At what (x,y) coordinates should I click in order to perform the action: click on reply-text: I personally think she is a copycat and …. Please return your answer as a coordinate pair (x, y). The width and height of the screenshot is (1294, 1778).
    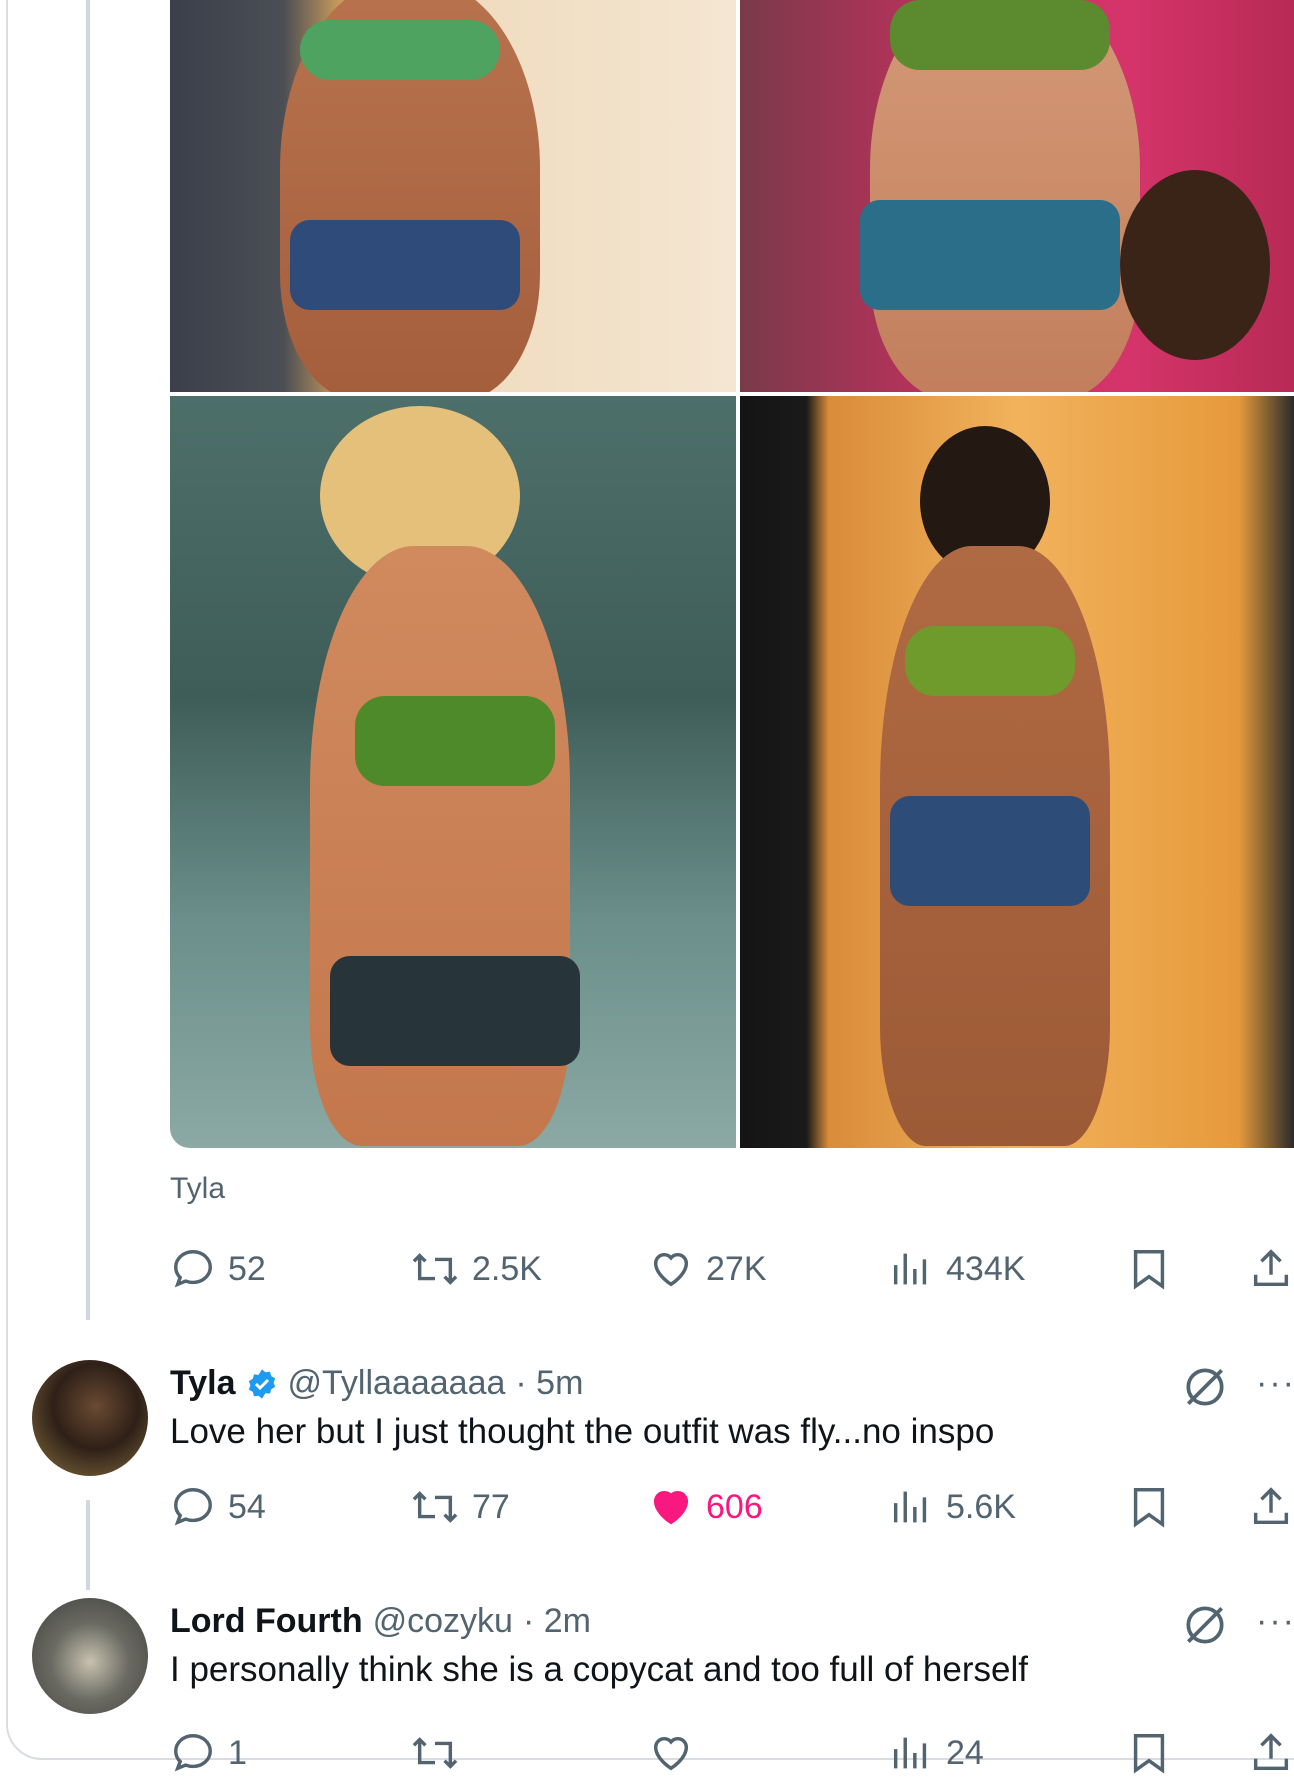
    Looking at the image, I should click on (599, 1669).